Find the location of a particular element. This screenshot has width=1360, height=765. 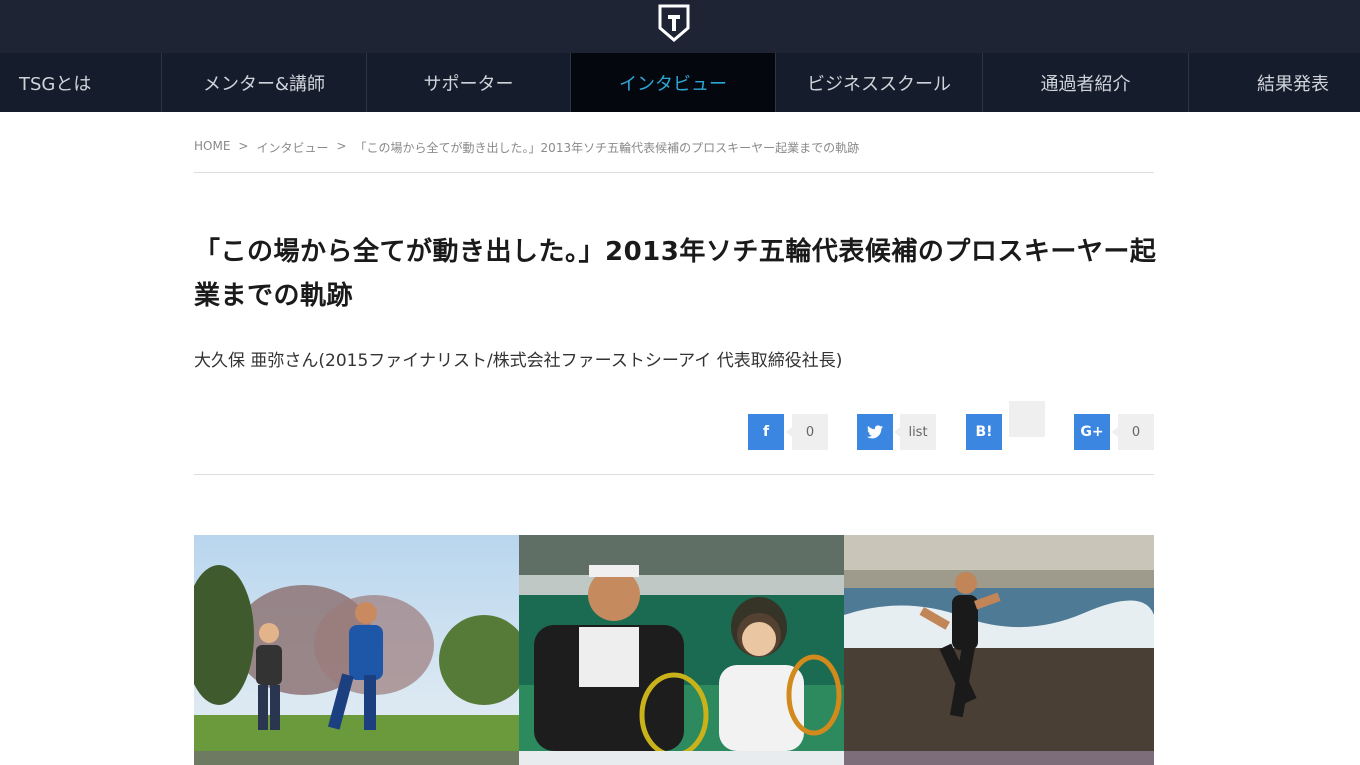

googleplus-share-button: G+ is located at coordinates (1092, 432).